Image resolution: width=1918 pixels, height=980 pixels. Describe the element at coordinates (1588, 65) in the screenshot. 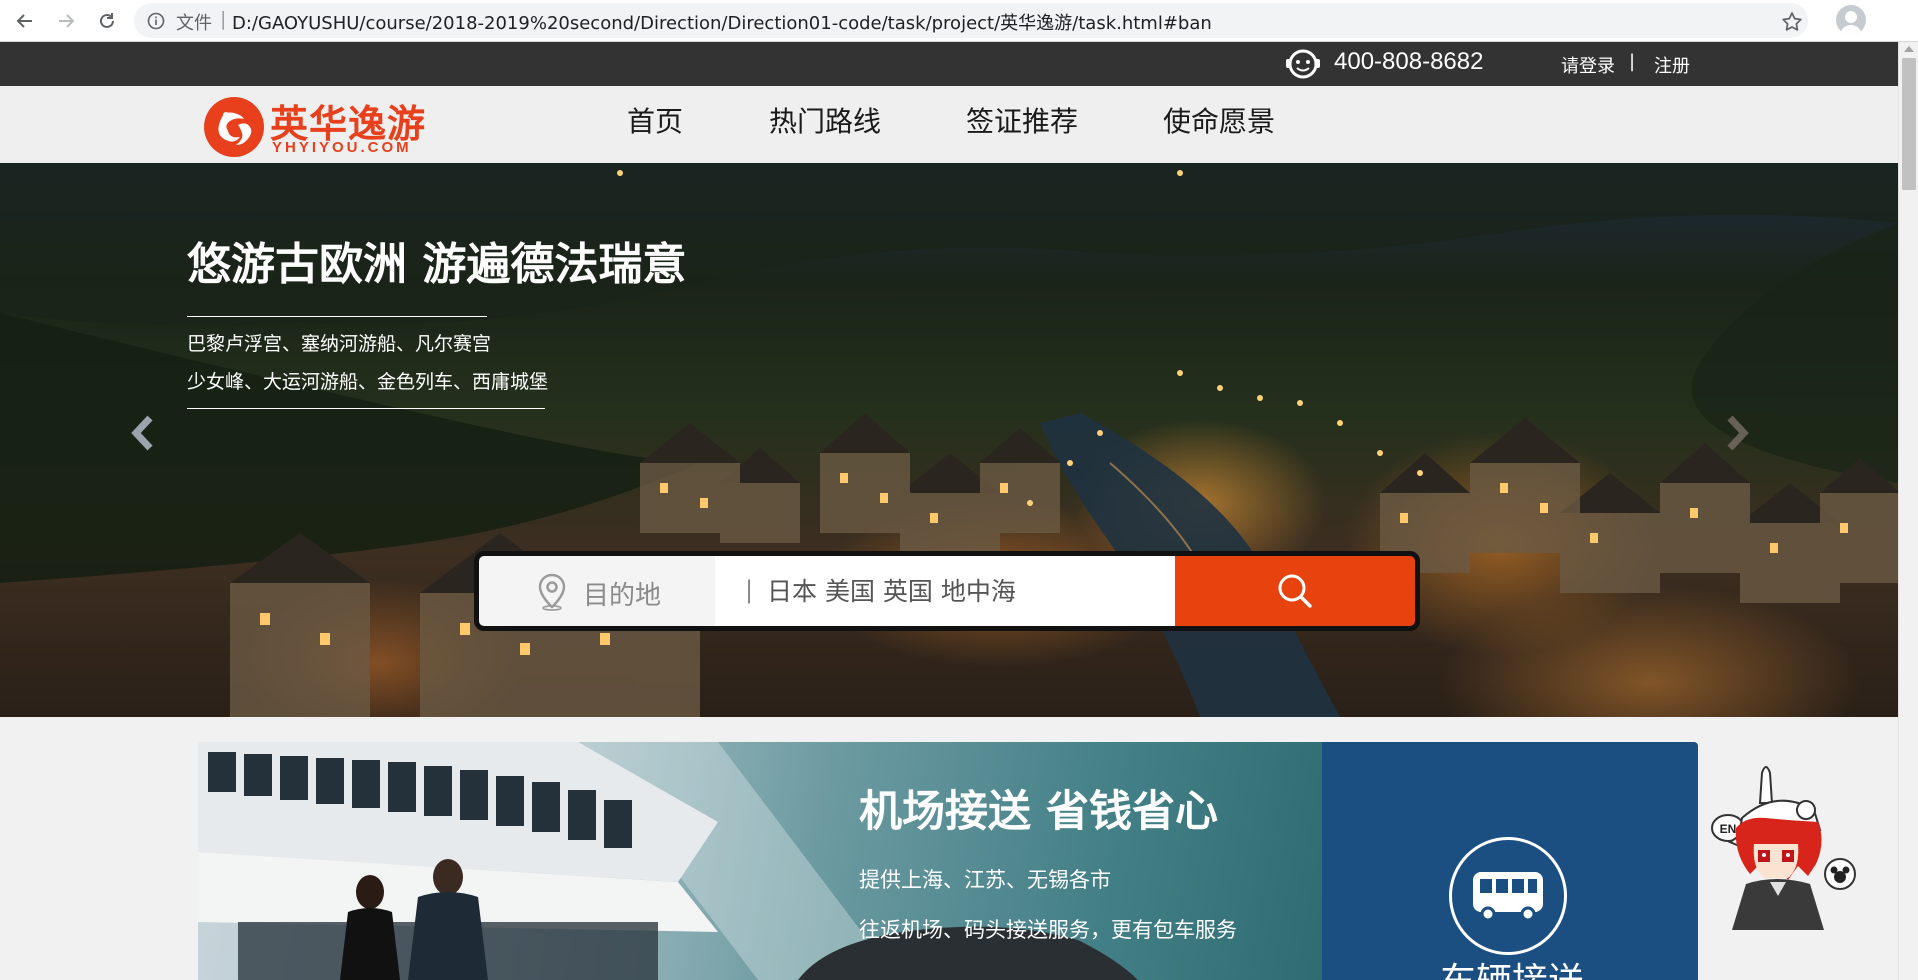

I see `login-link: 请登录` at that location.